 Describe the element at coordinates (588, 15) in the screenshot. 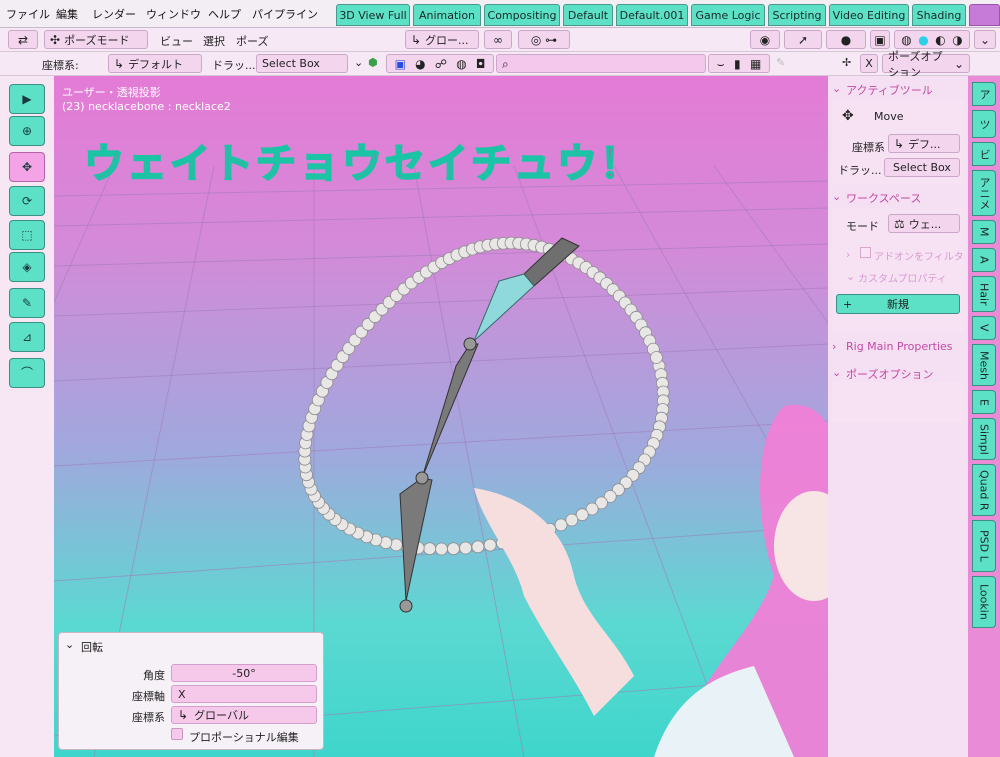

I see `tab-default: Default` at that location.